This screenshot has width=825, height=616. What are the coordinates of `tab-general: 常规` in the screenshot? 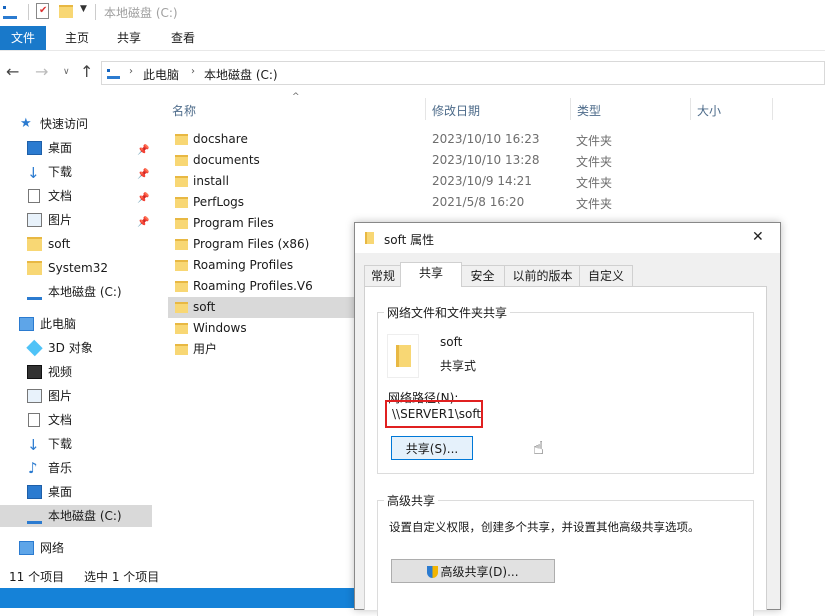 It's located at (383, 276).